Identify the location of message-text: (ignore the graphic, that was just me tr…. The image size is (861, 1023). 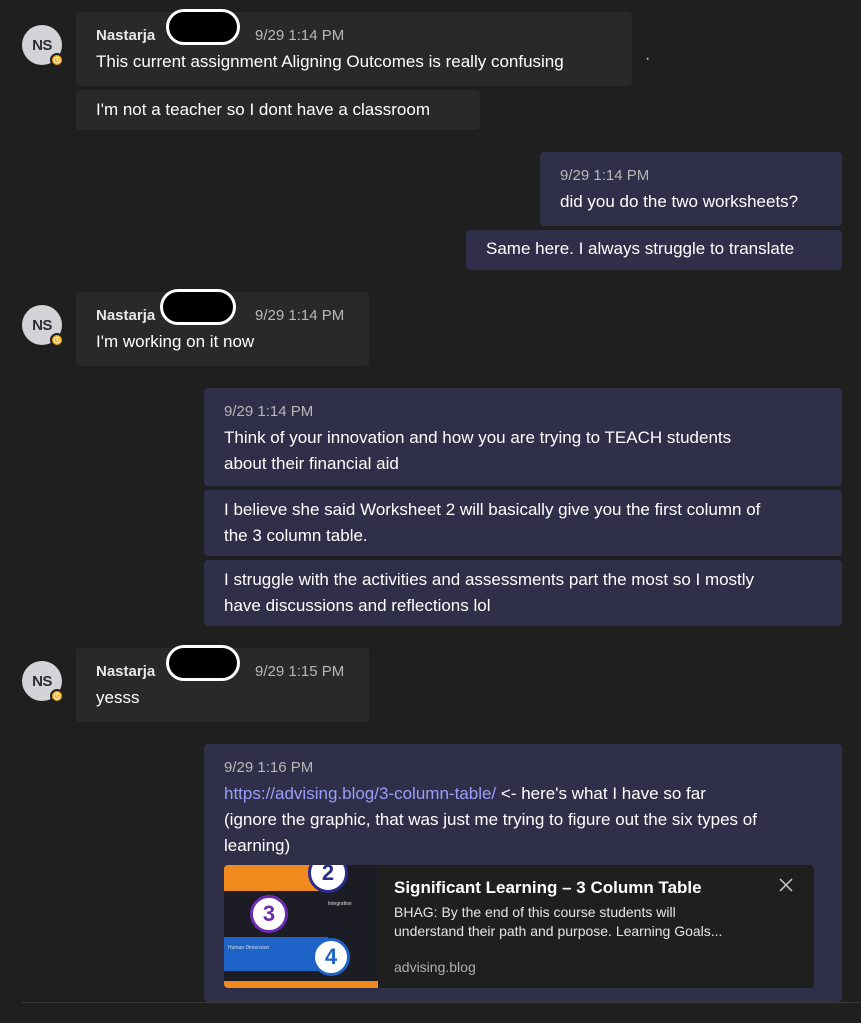
(490, 819).